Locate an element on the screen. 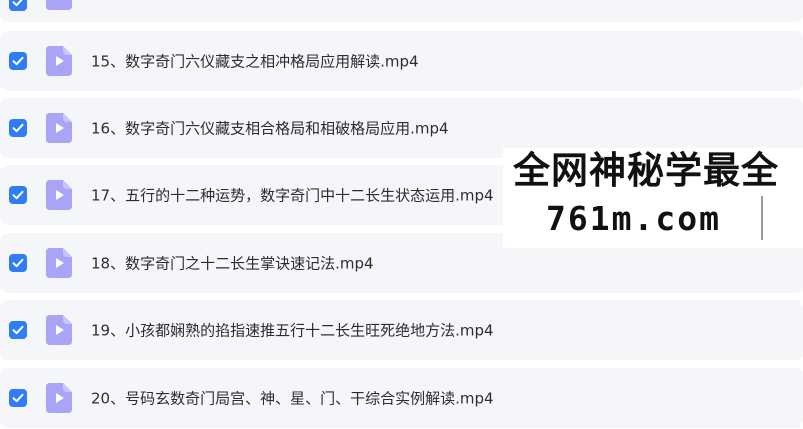 The width and height of the screenshot is (803, 429). list-item: 15、数字奇门六仪藏支之相冲格局应用解读.mp4 is located at coordinates (401, 61).